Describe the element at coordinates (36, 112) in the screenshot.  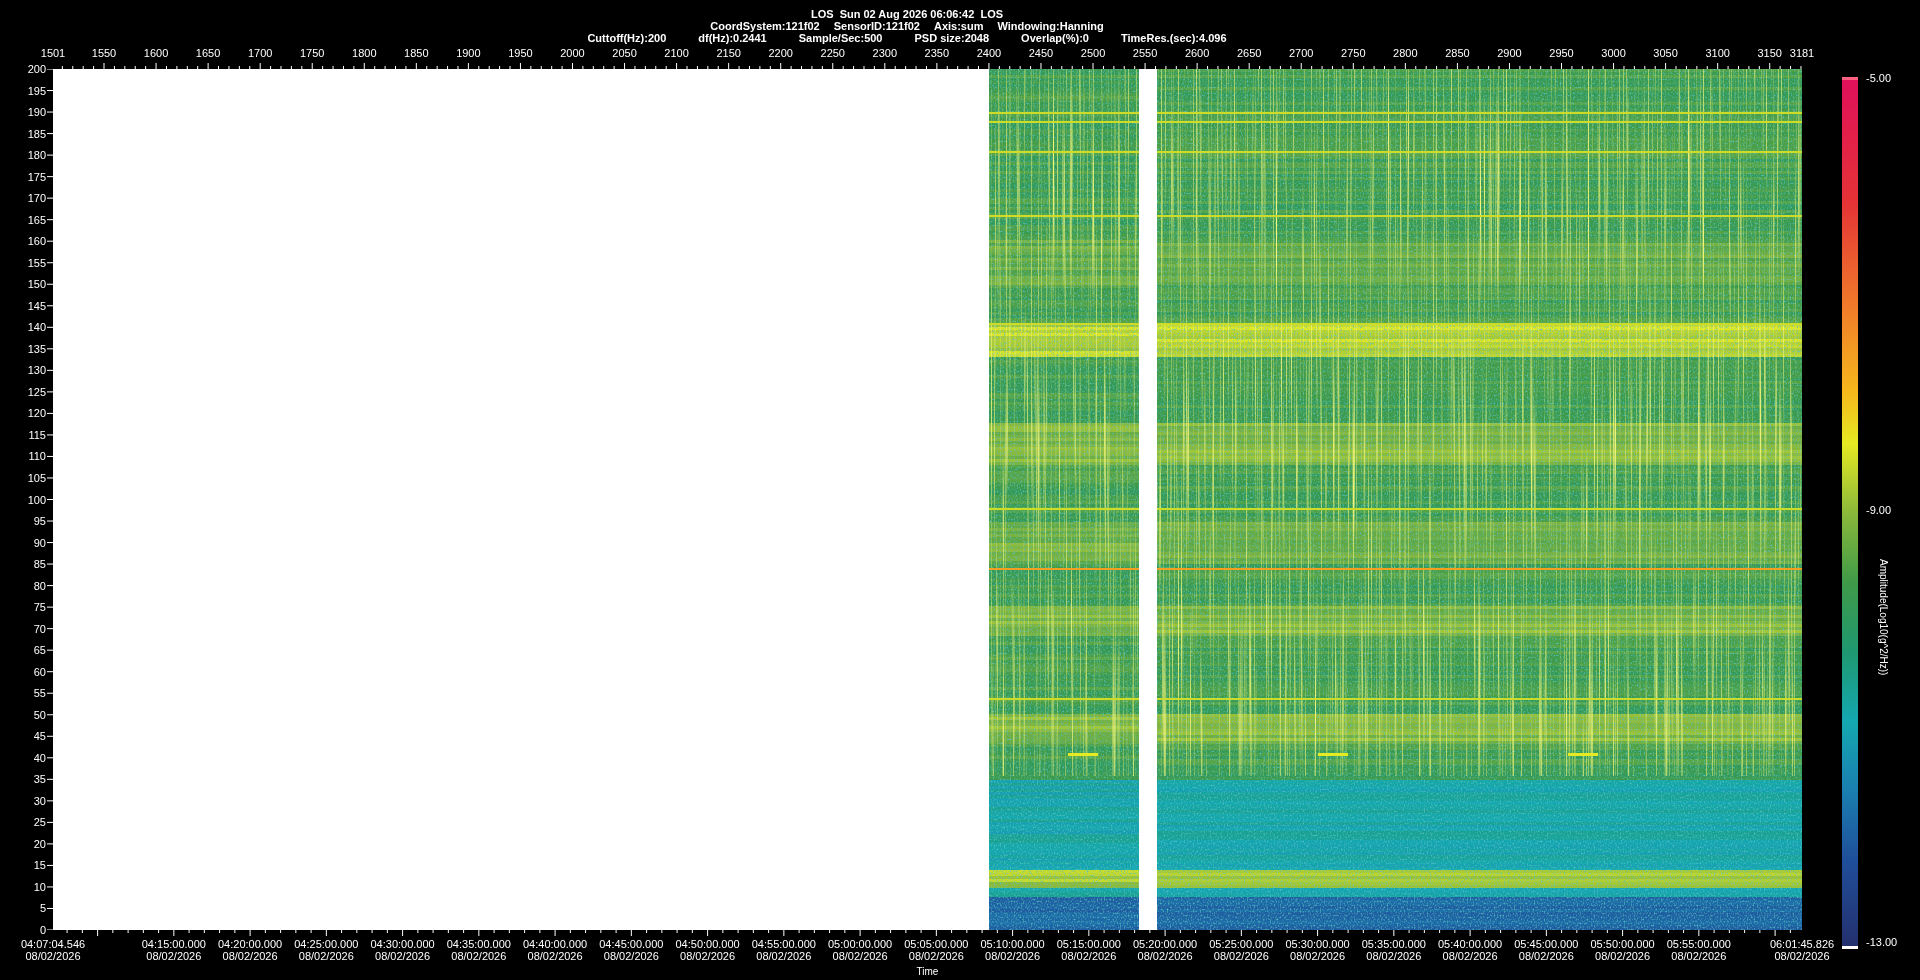
I see `axis-tick-label: 190` at that location.